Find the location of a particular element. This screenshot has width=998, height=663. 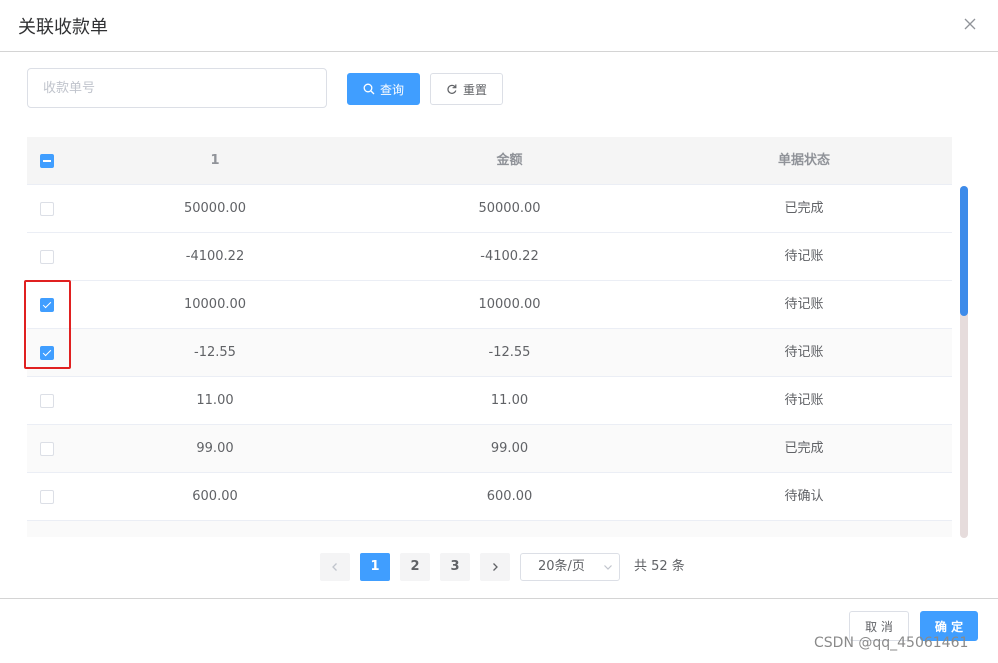

table-row: -4100.22 -4100.22 待记账 is located at coordinates (489, 257).